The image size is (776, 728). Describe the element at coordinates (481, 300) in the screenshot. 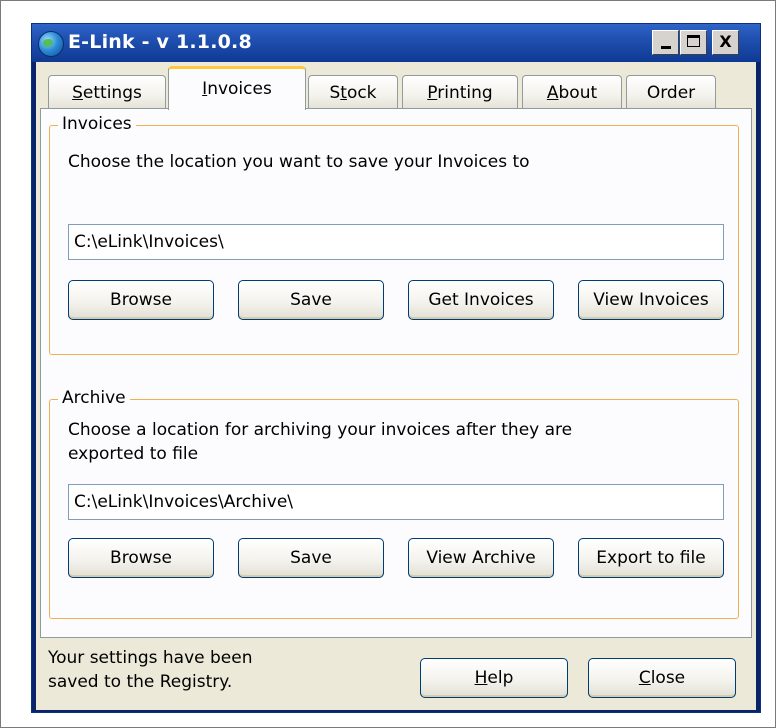

I see `get-invoices-button: Get Invoices` at that location.